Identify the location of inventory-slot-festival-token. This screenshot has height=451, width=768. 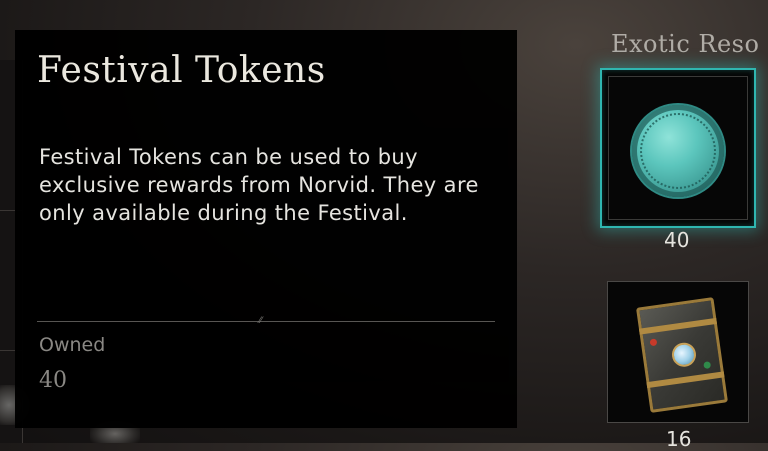
(678, 148).